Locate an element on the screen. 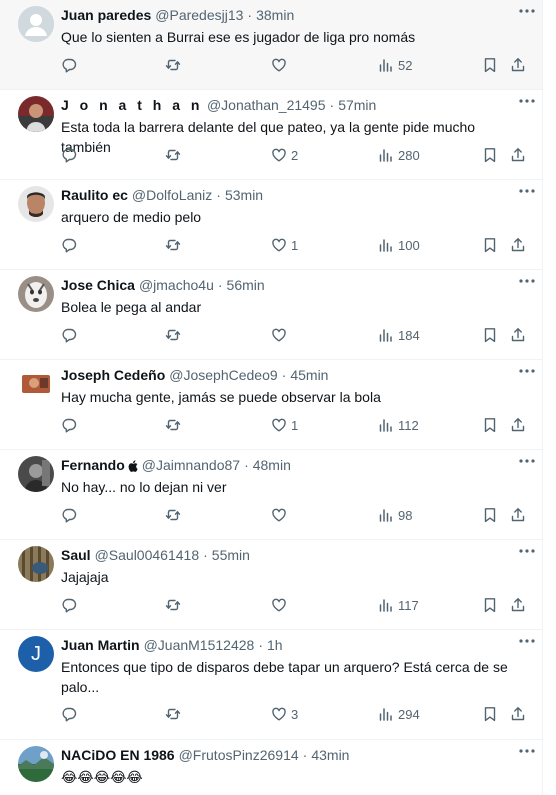  timestamp: 57min is located at coordinates (357, 105).